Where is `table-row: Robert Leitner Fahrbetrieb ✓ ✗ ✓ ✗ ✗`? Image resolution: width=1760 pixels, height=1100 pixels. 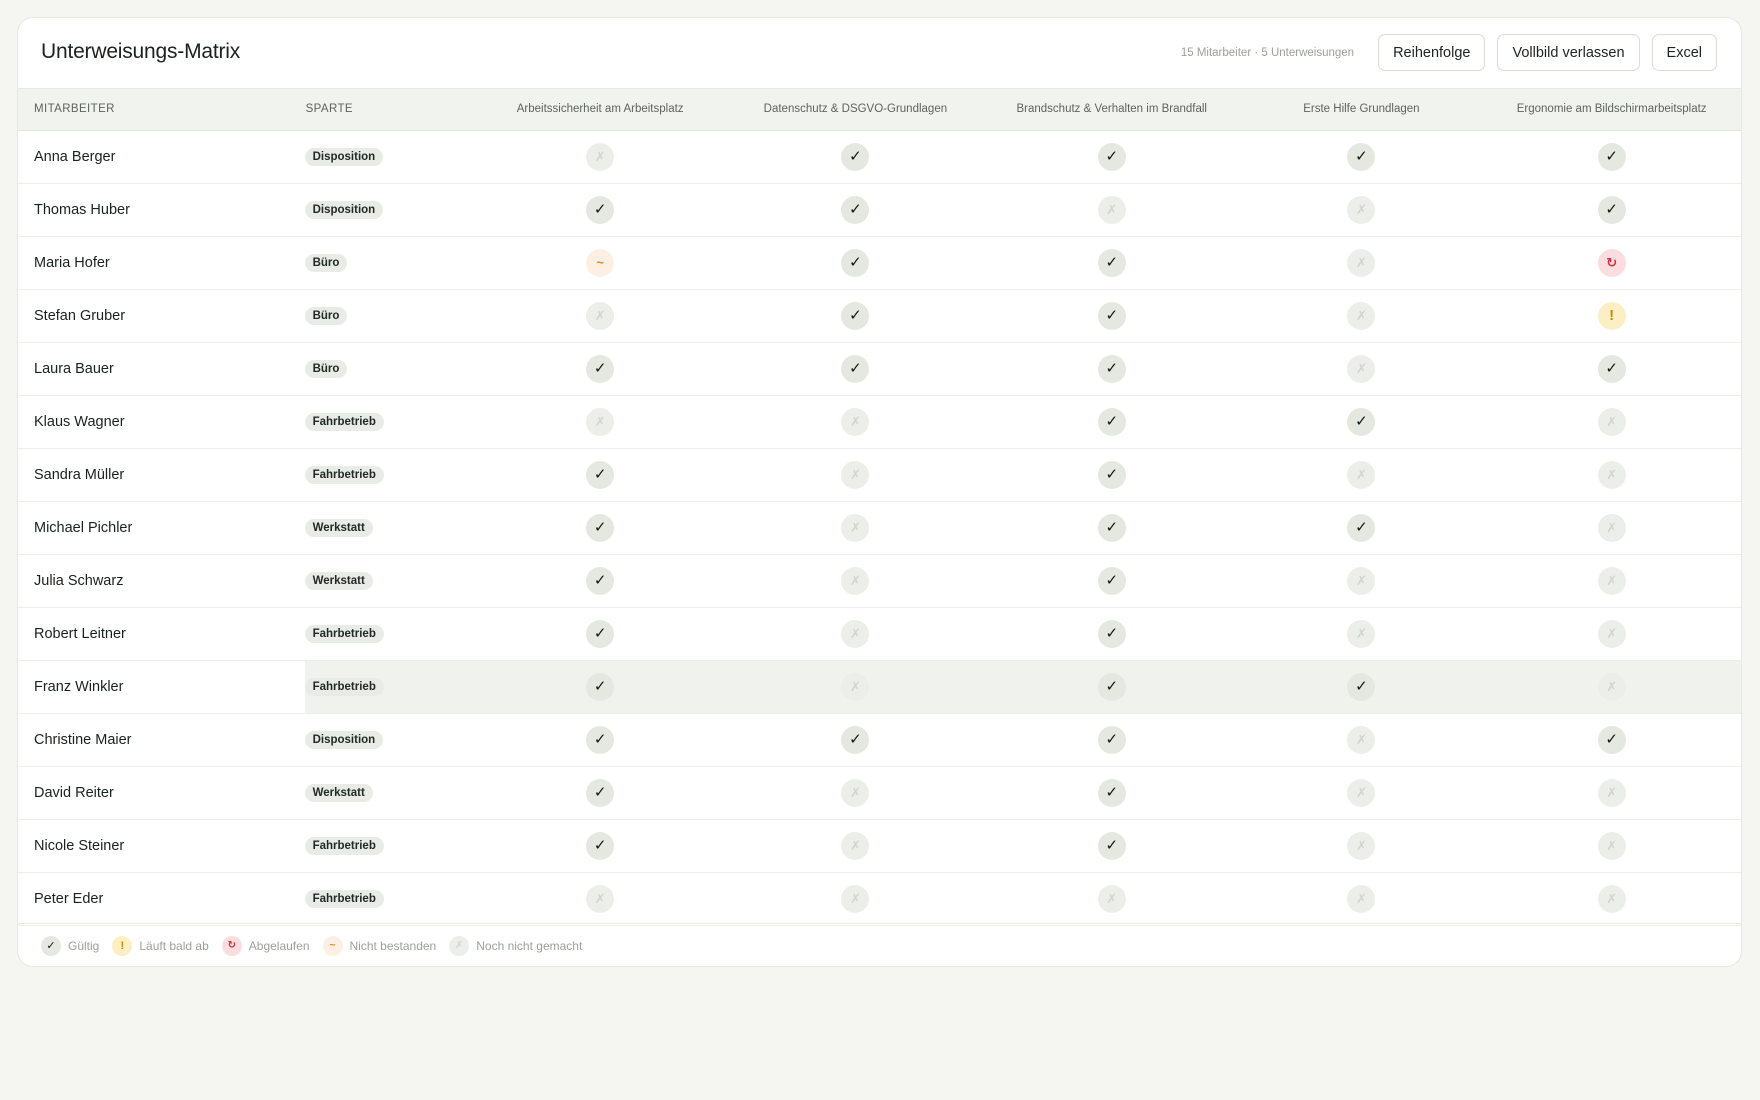
table-row: Robert Leitner Fahrbetrieb ✓ ✗ ✓ ✗ ✗ is located at coordinates (879, 633).